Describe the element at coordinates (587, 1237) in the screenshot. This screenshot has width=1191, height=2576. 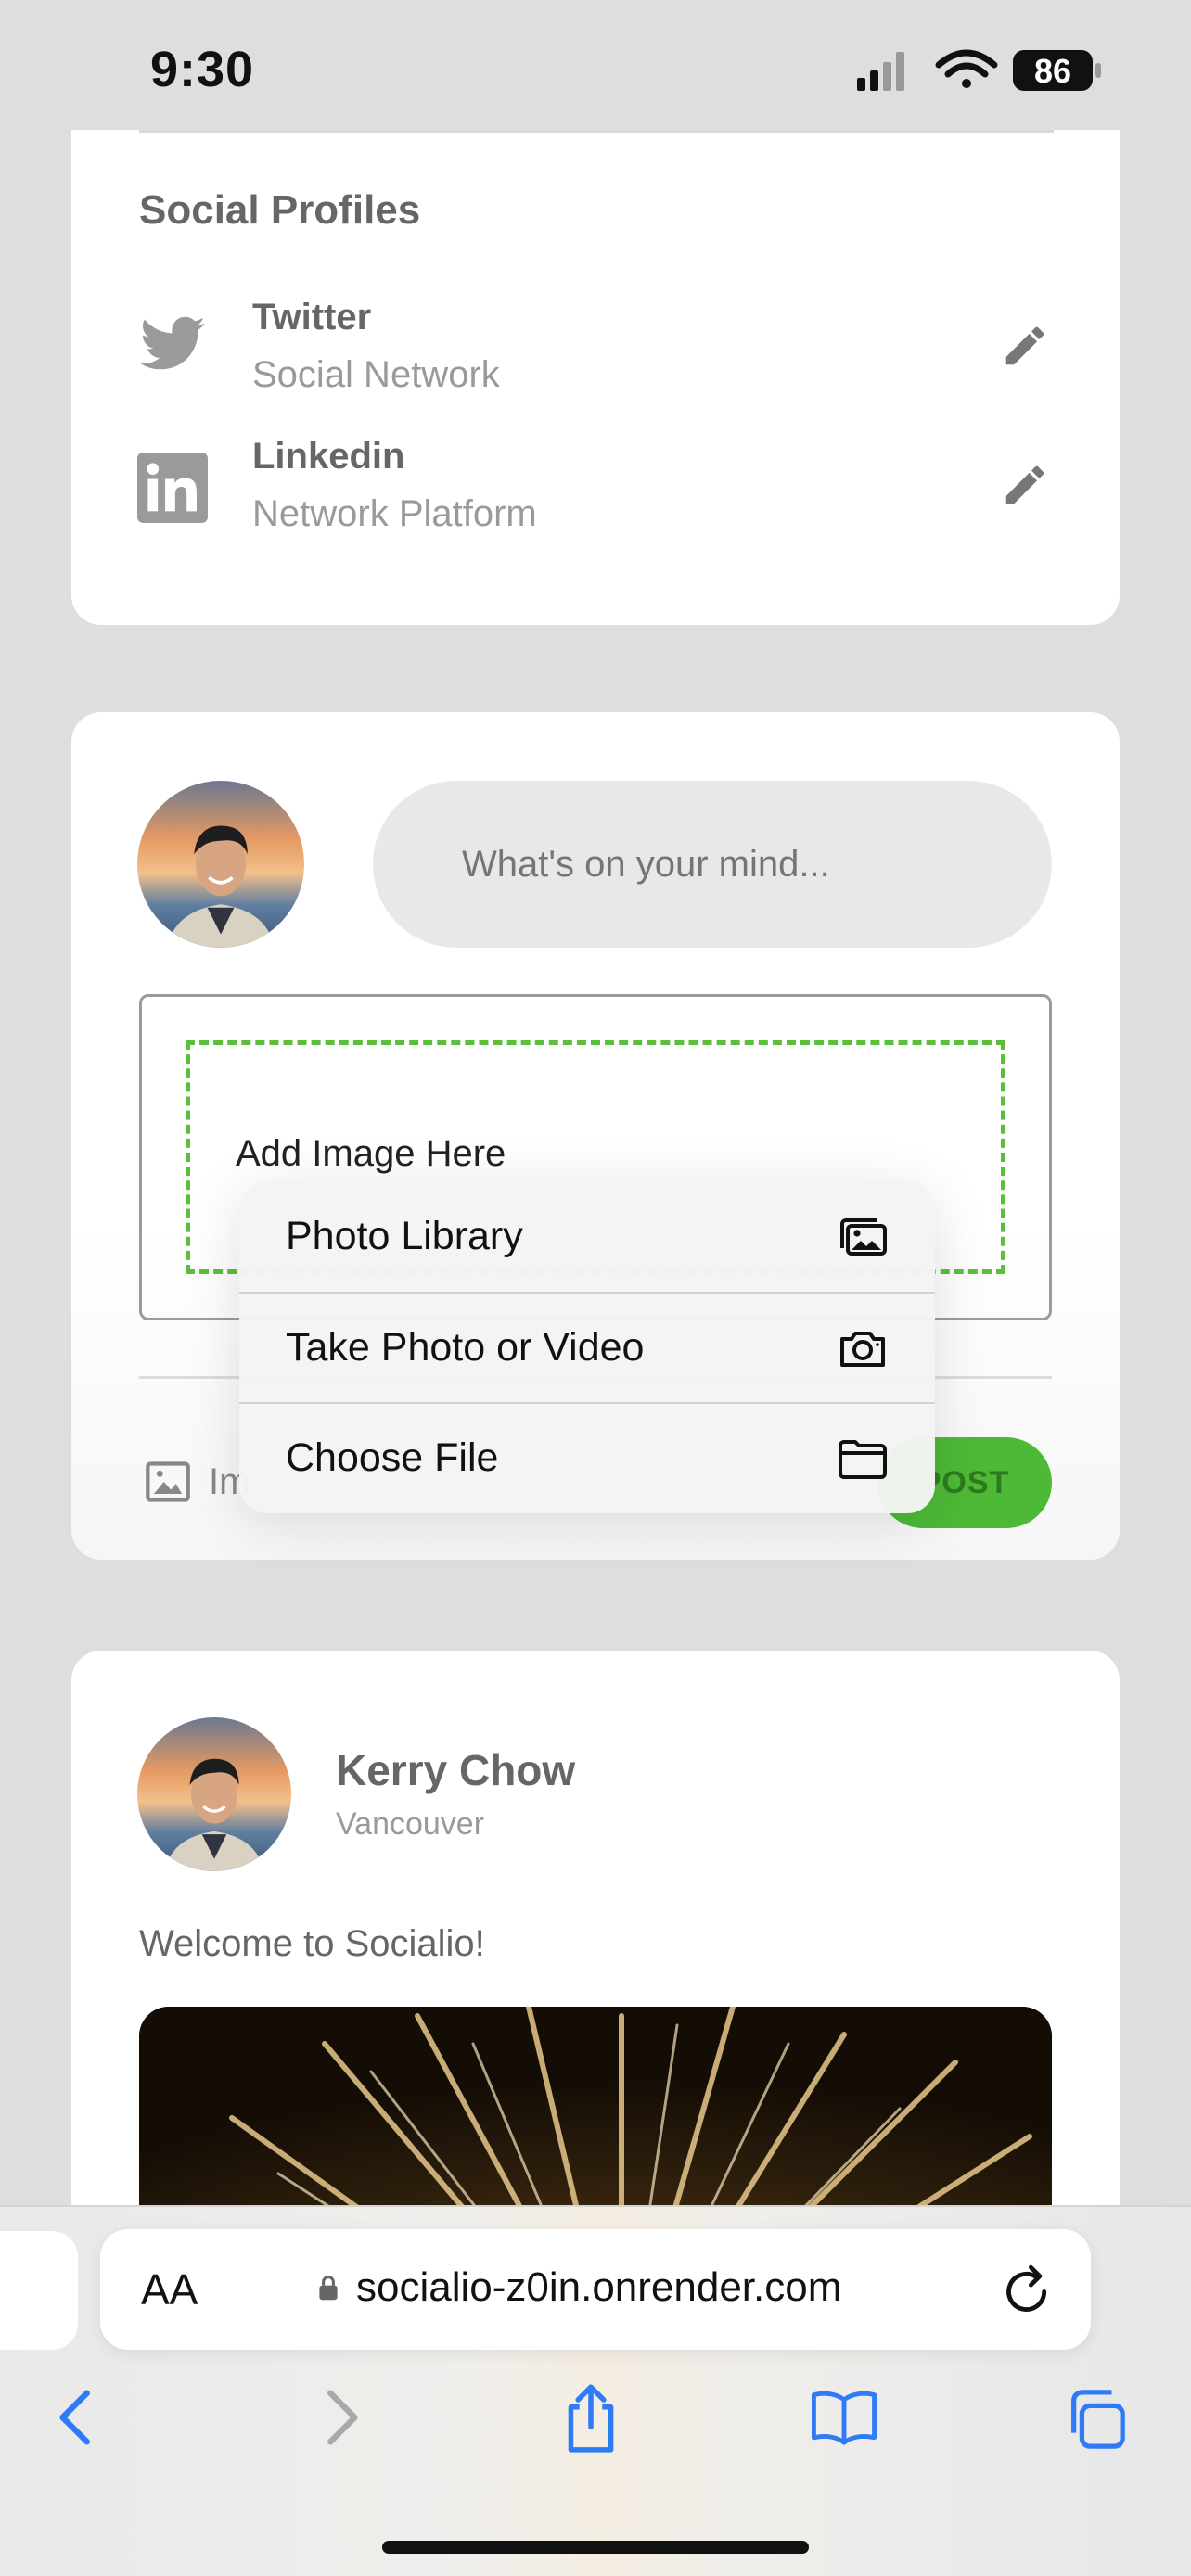
I see `menu-item-photo-library: Photo Library` at that location.